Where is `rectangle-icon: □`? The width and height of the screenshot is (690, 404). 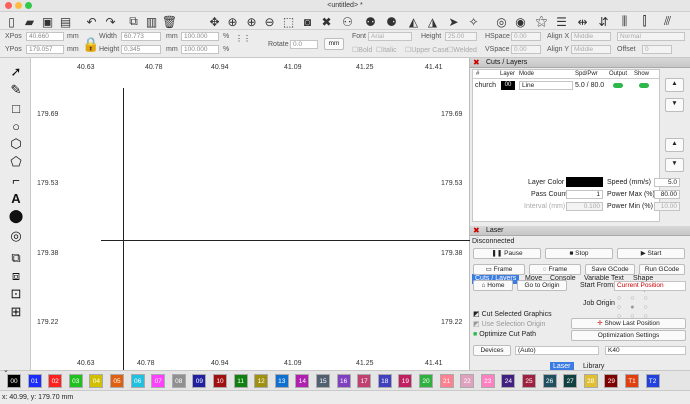
rectangle-icon: □ is located at coordinates (16, 108).